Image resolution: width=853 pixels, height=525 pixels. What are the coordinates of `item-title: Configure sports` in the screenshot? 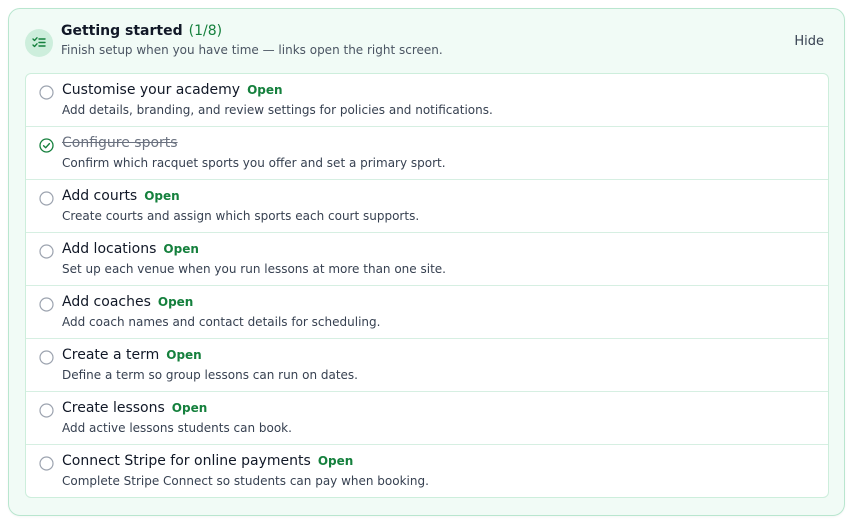 It's located at (120, 143).